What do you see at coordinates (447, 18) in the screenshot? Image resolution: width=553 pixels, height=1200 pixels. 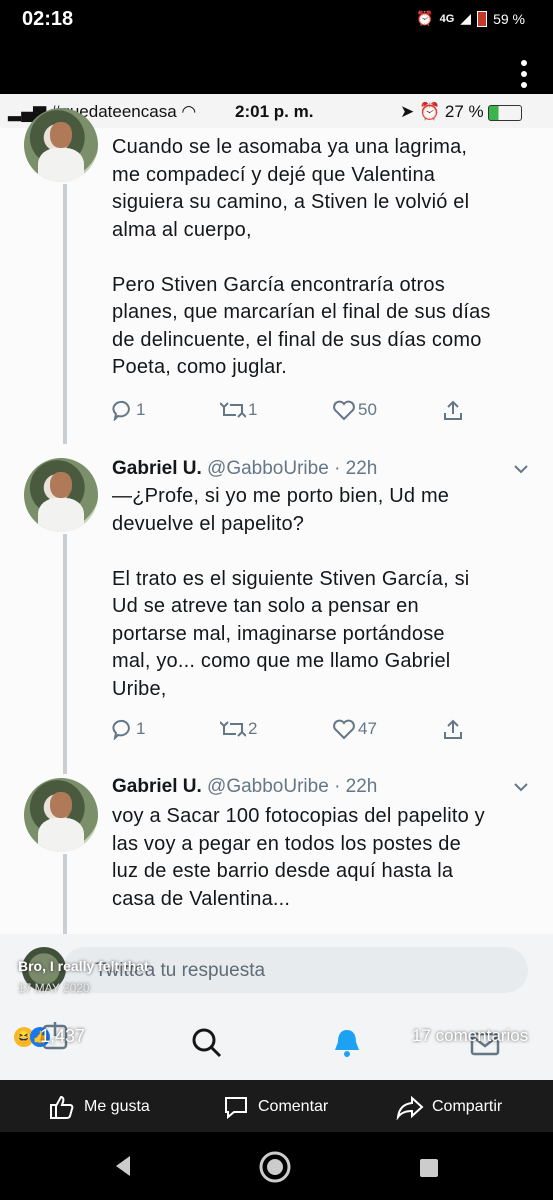 I see `network-label: 4G` at bounding box center [447, 18].